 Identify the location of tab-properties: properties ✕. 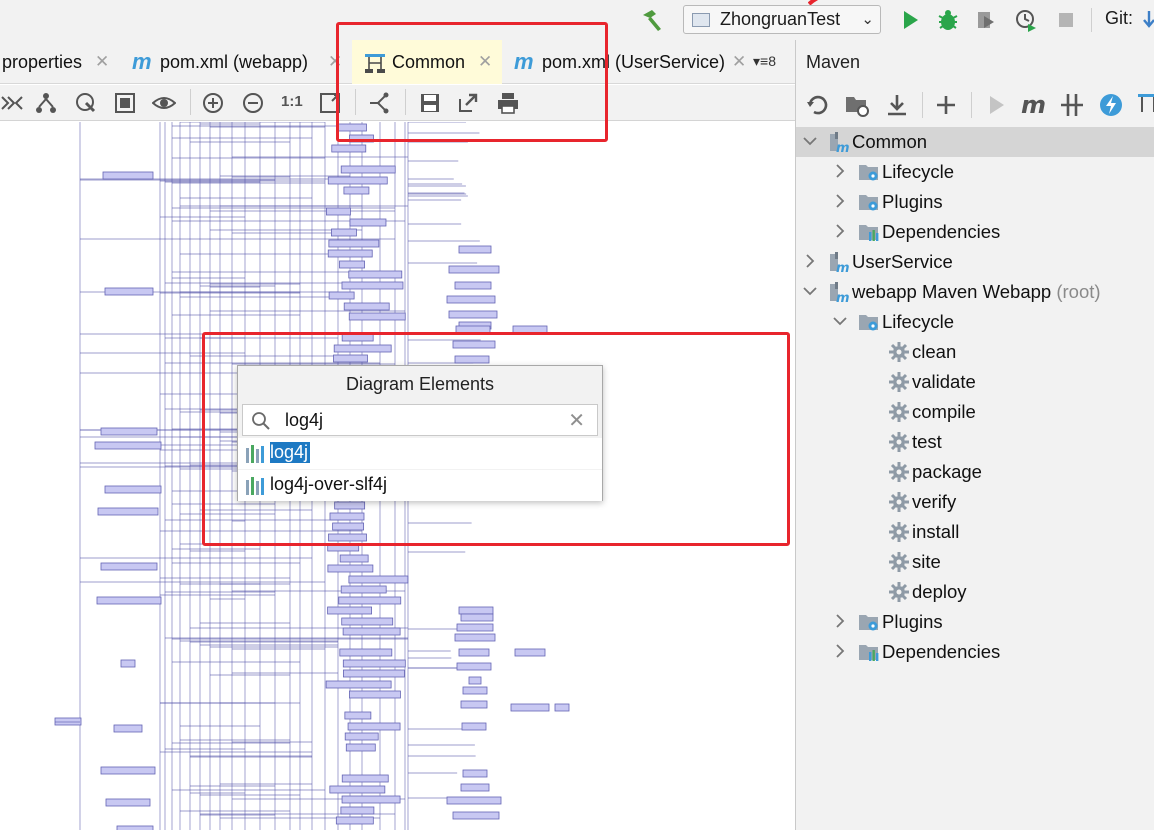
(60, 62).